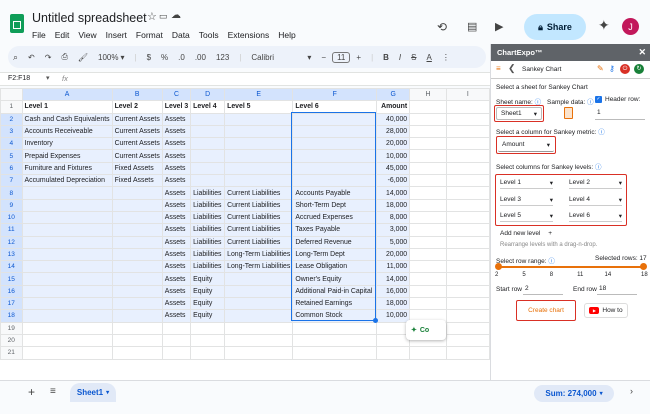 The height and width of the screenshot is (414, 650). I want to click on menu-tools: Tools, so click(209, 35).